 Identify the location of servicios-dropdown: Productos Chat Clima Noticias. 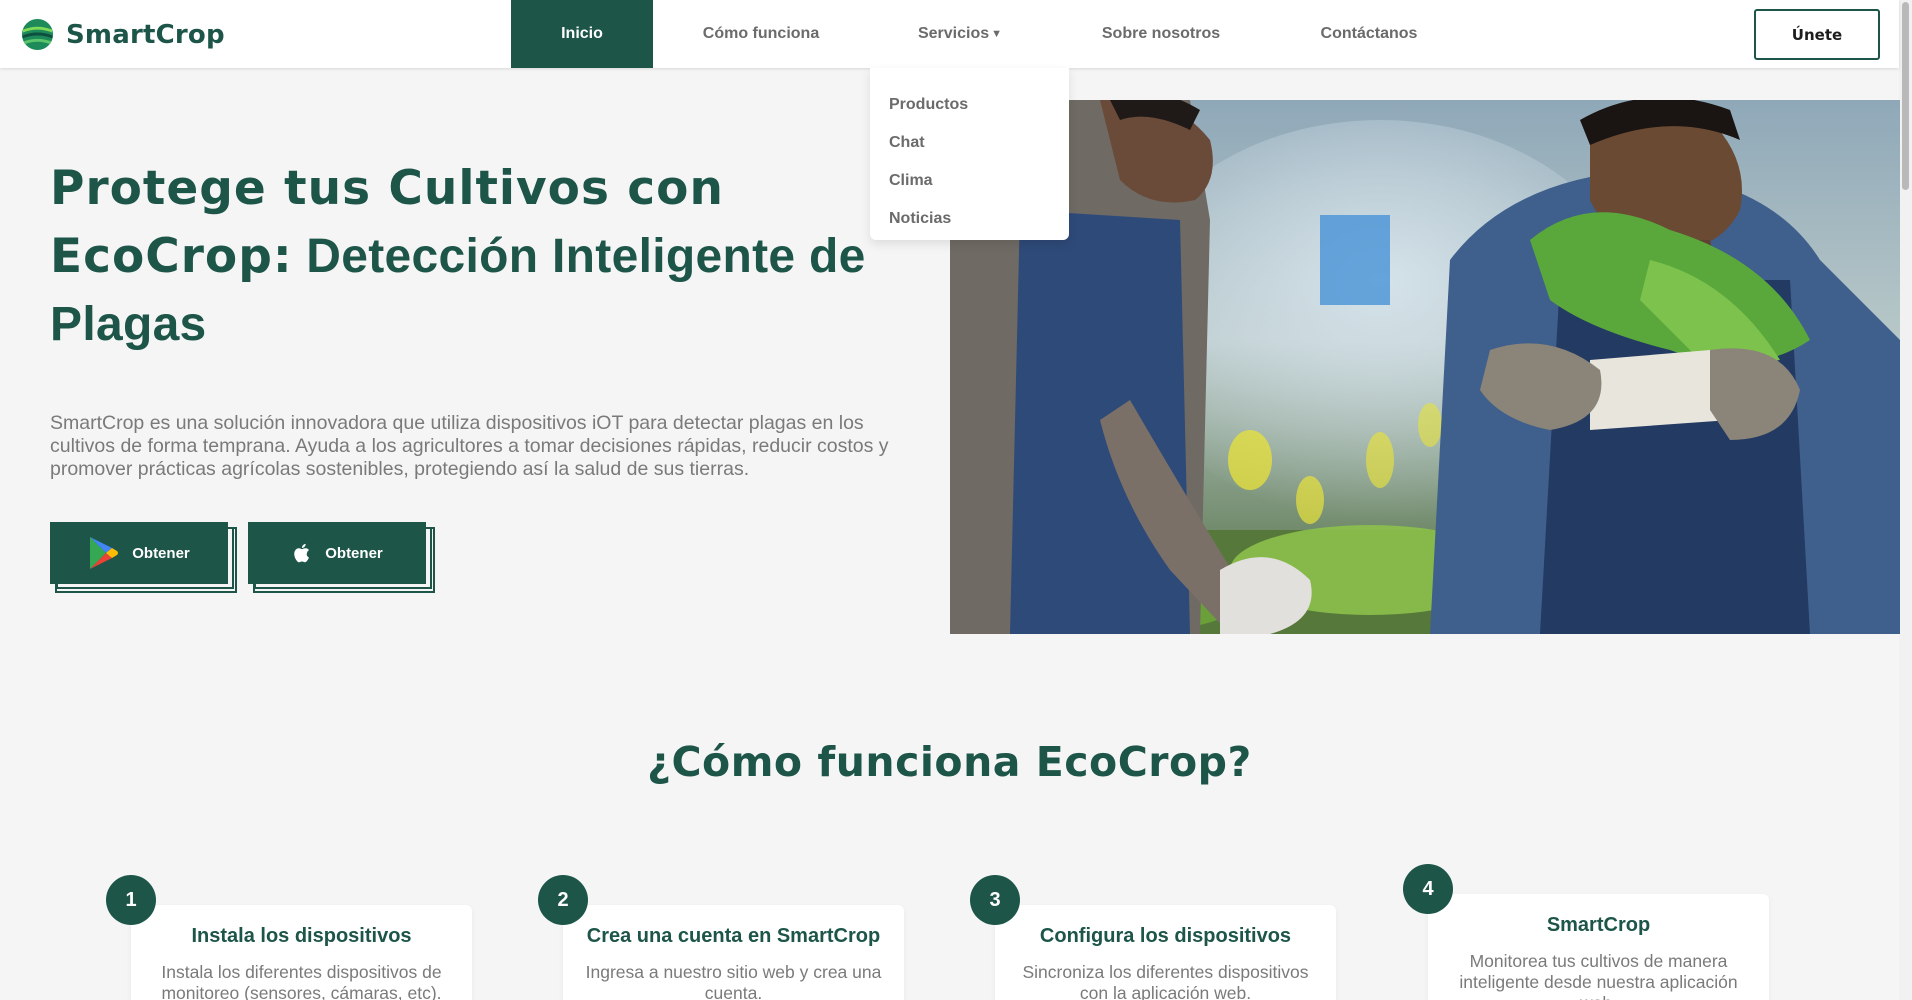
(969, 154).